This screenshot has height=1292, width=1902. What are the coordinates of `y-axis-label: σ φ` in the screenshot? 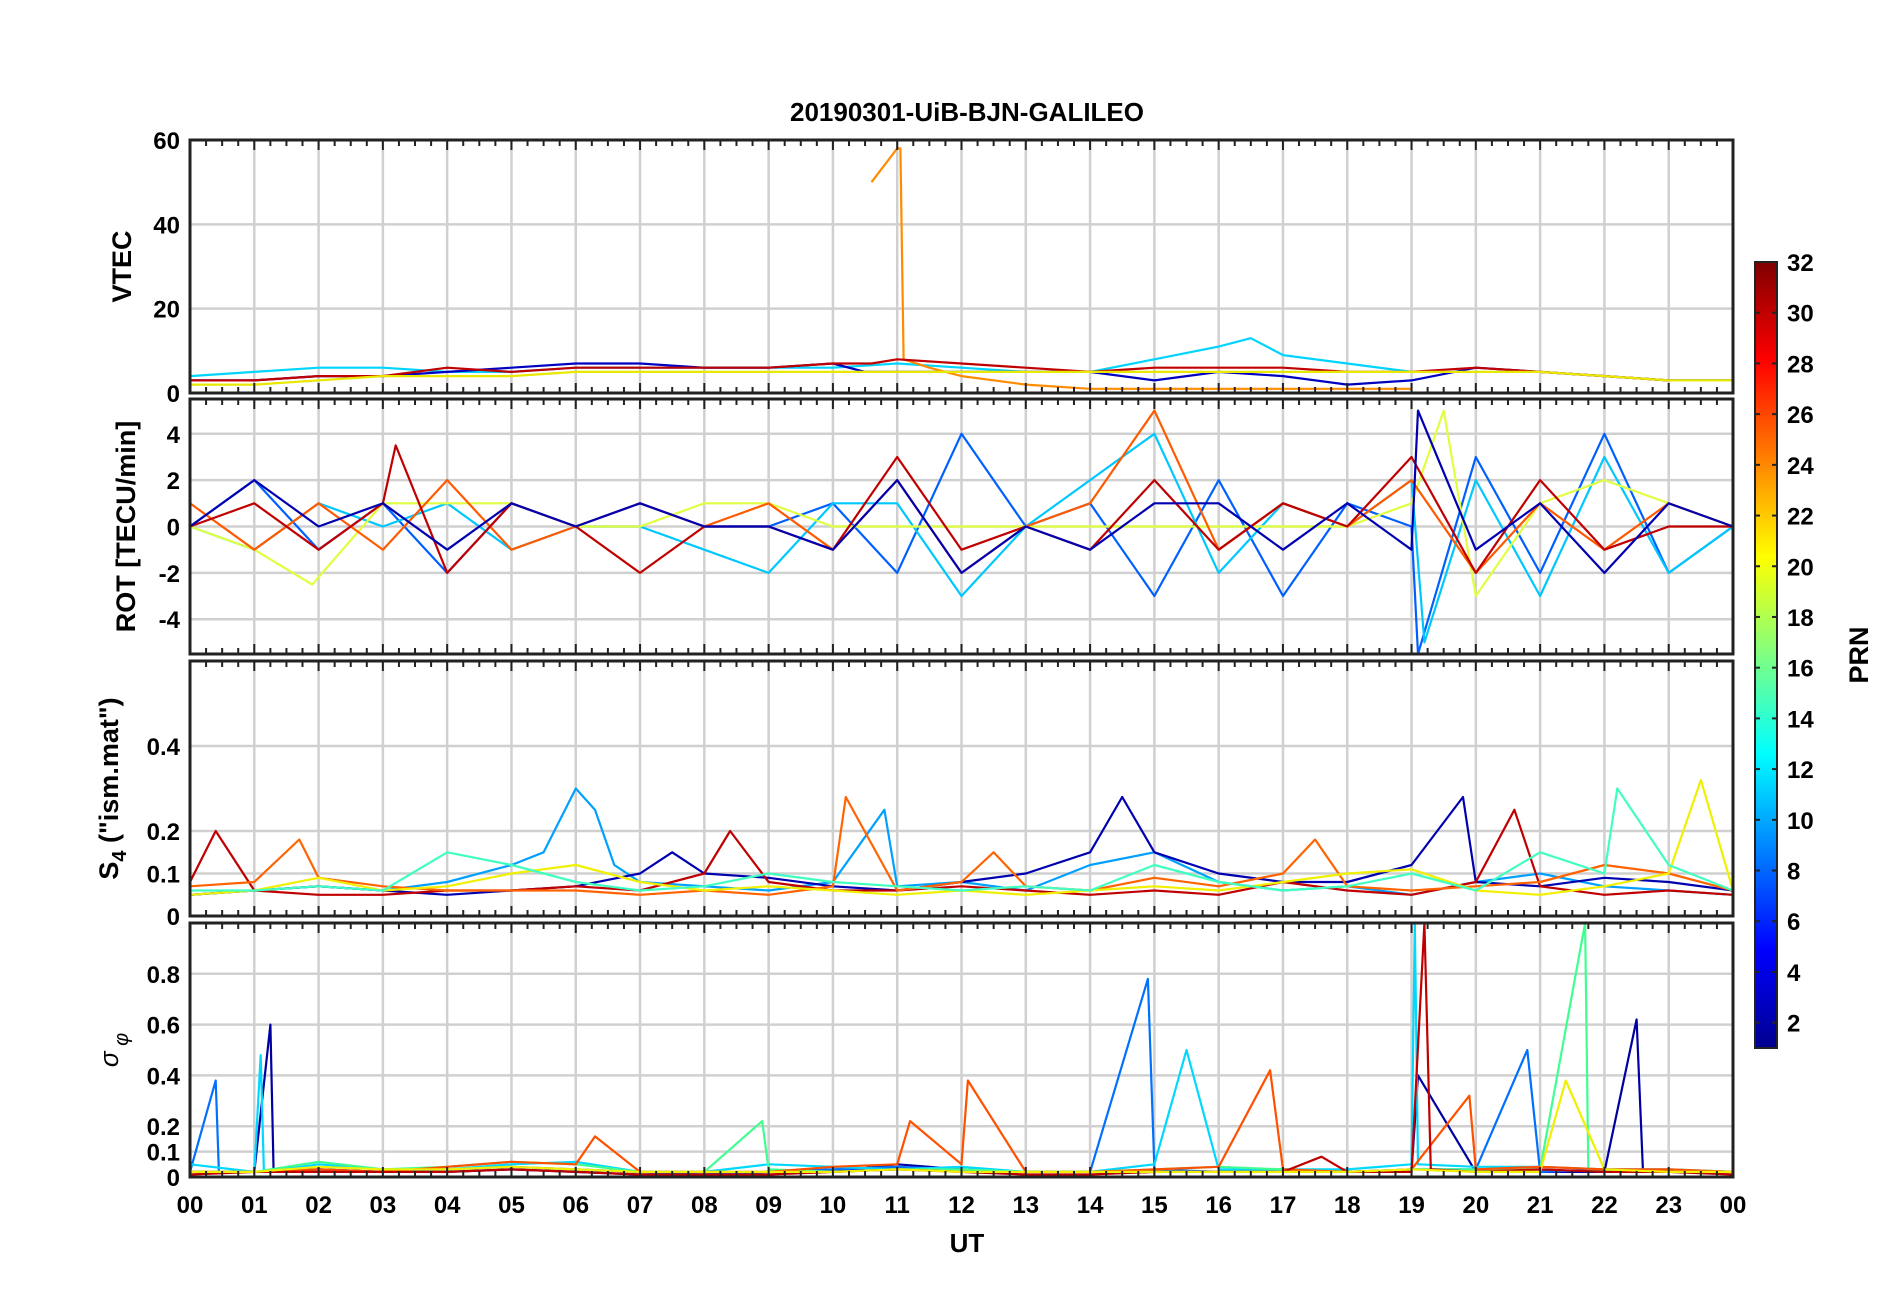 It's located at (113, 1050).